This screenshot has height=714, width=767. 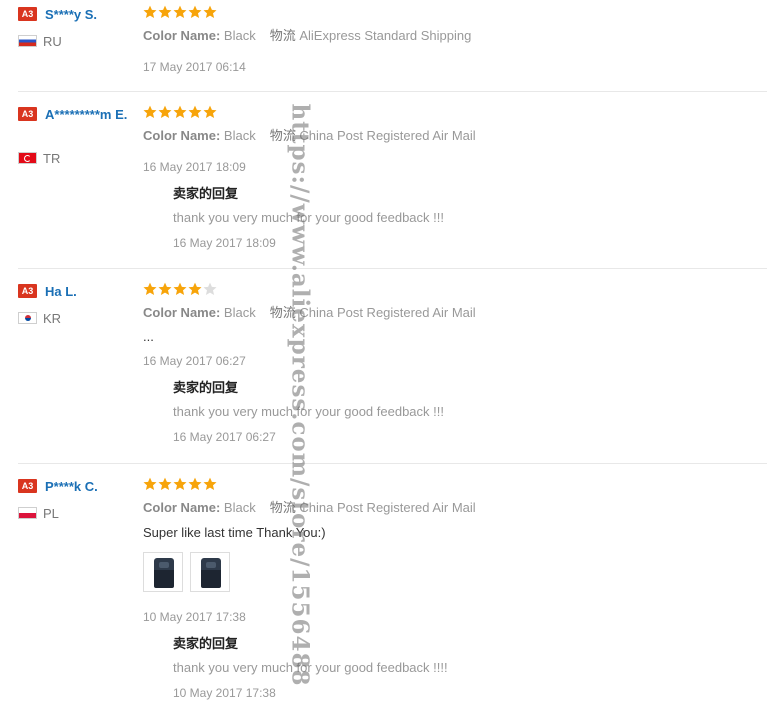 What do you see at coordinates (40, 42) in the screenshot?
I see `reviewer-country: RU` at bounding box center [40, 42].